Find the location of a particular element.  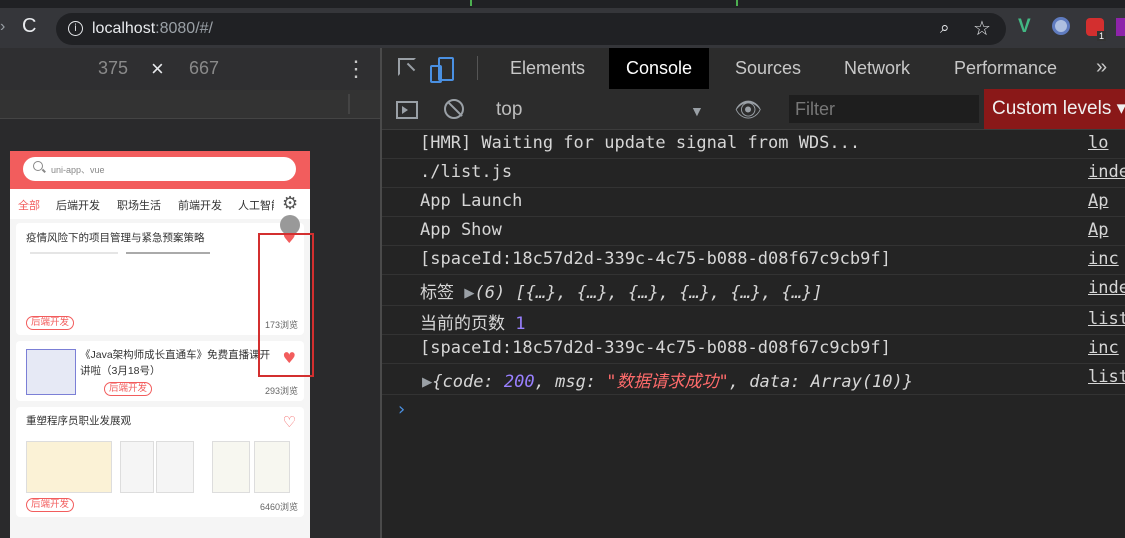

info-icon: i is located at coordinates (75, 28).